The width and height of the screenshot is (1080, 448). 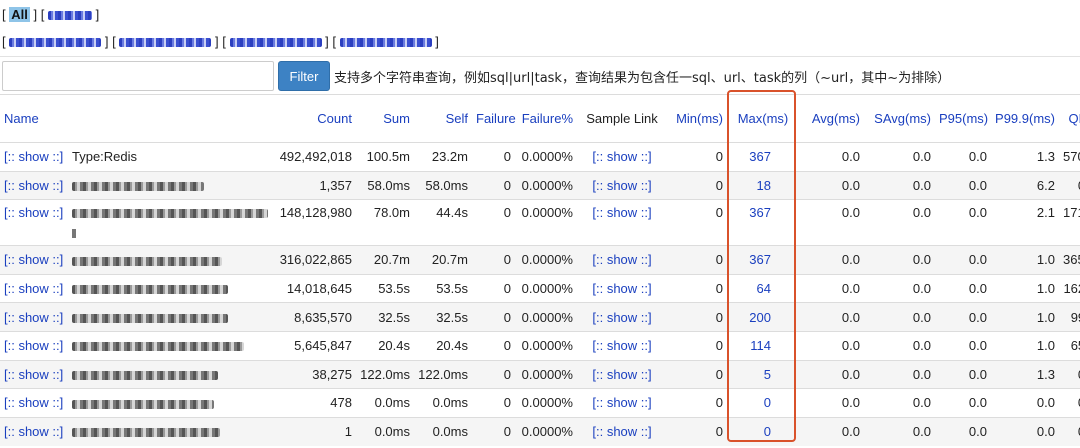 I want to click on sort-savg-header: SAvg(ms), so click(x=902, y=118).